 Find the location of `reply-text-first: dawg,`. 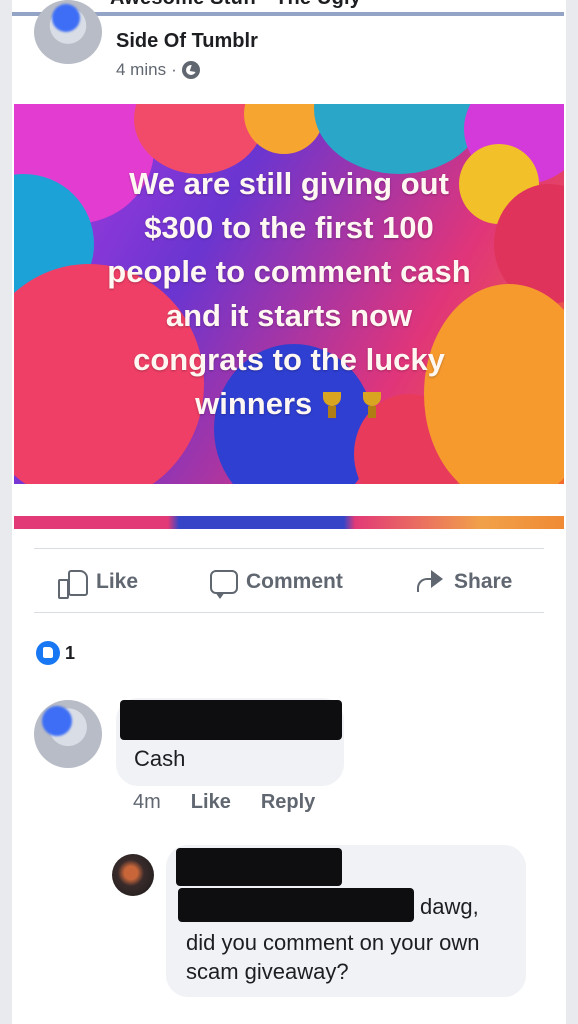

reply-text-first: dawg, is located at coordinates (449, 906).